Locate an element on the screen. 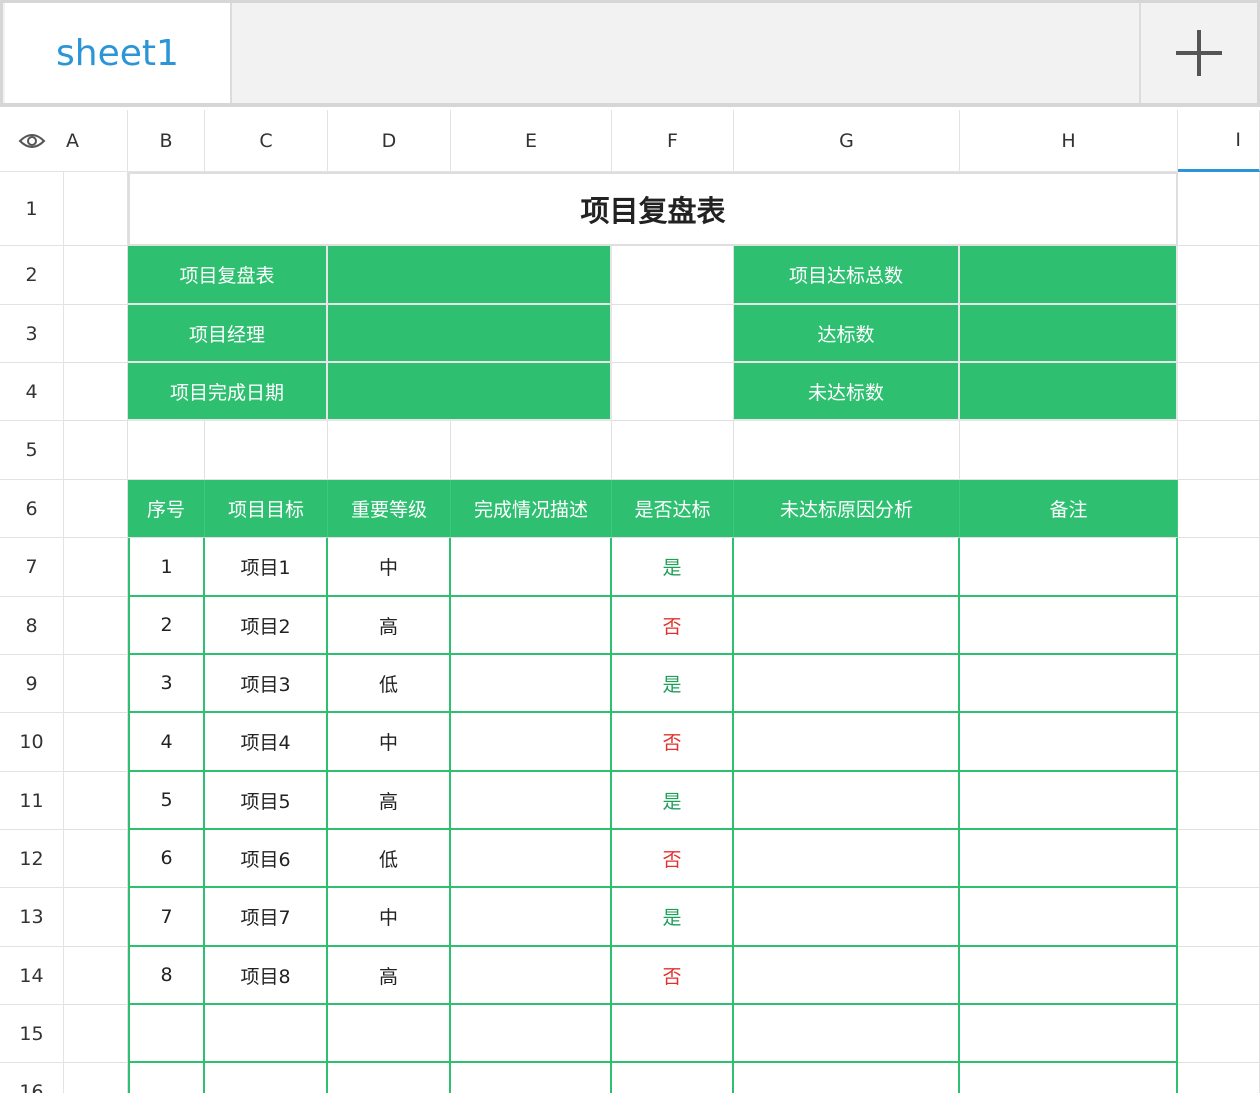 This screenshot has height=1093, width=1260. column-header-f: F is located at coordinates (673, 141).